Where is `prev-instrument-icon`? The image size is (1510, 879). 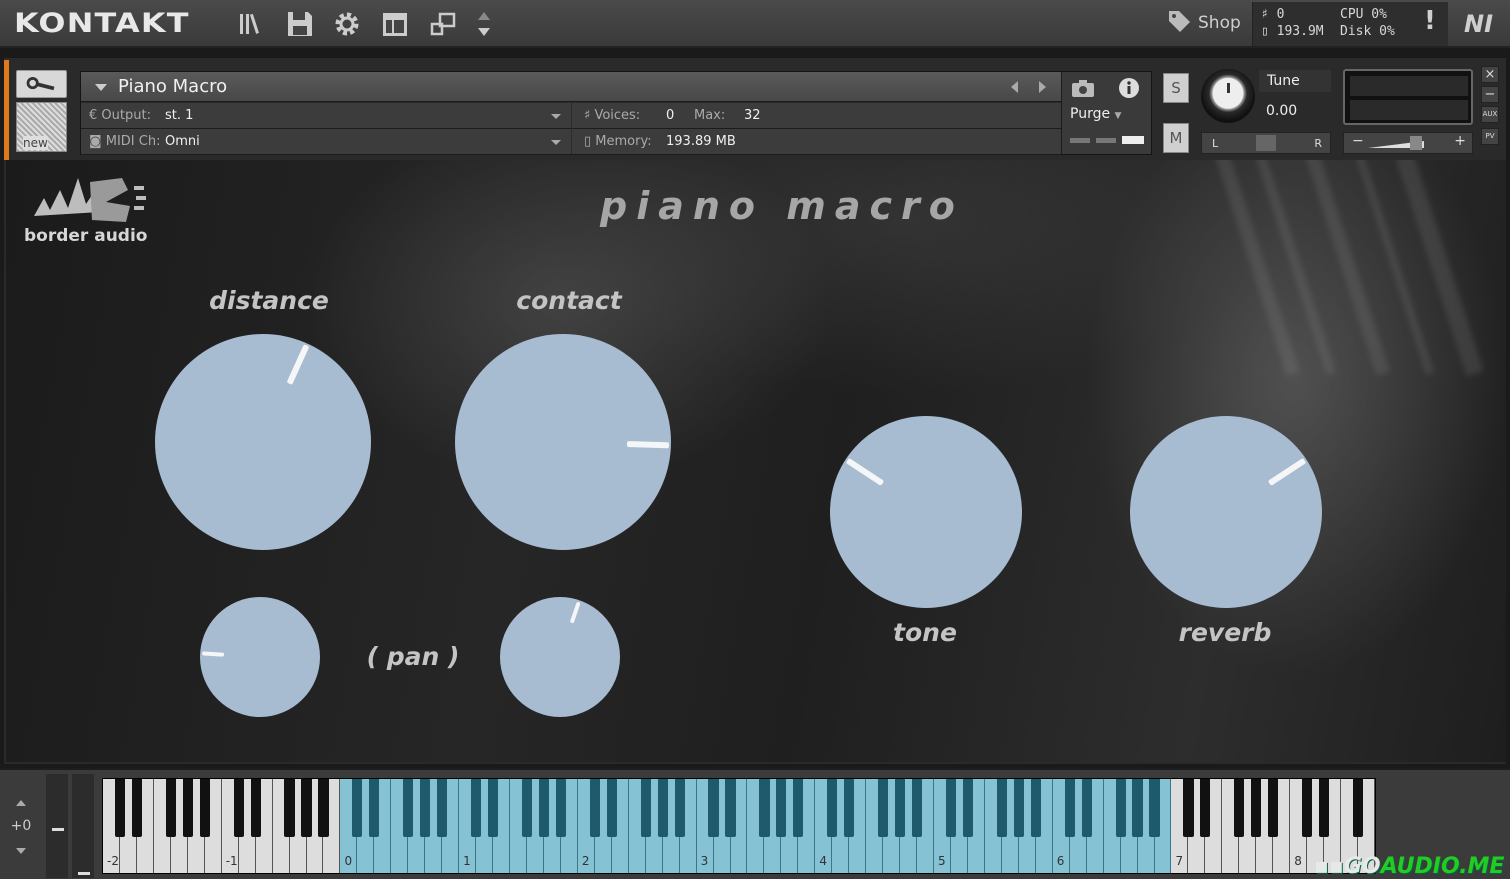 prev-instrument-icon is located at coordinates (1014, 87).